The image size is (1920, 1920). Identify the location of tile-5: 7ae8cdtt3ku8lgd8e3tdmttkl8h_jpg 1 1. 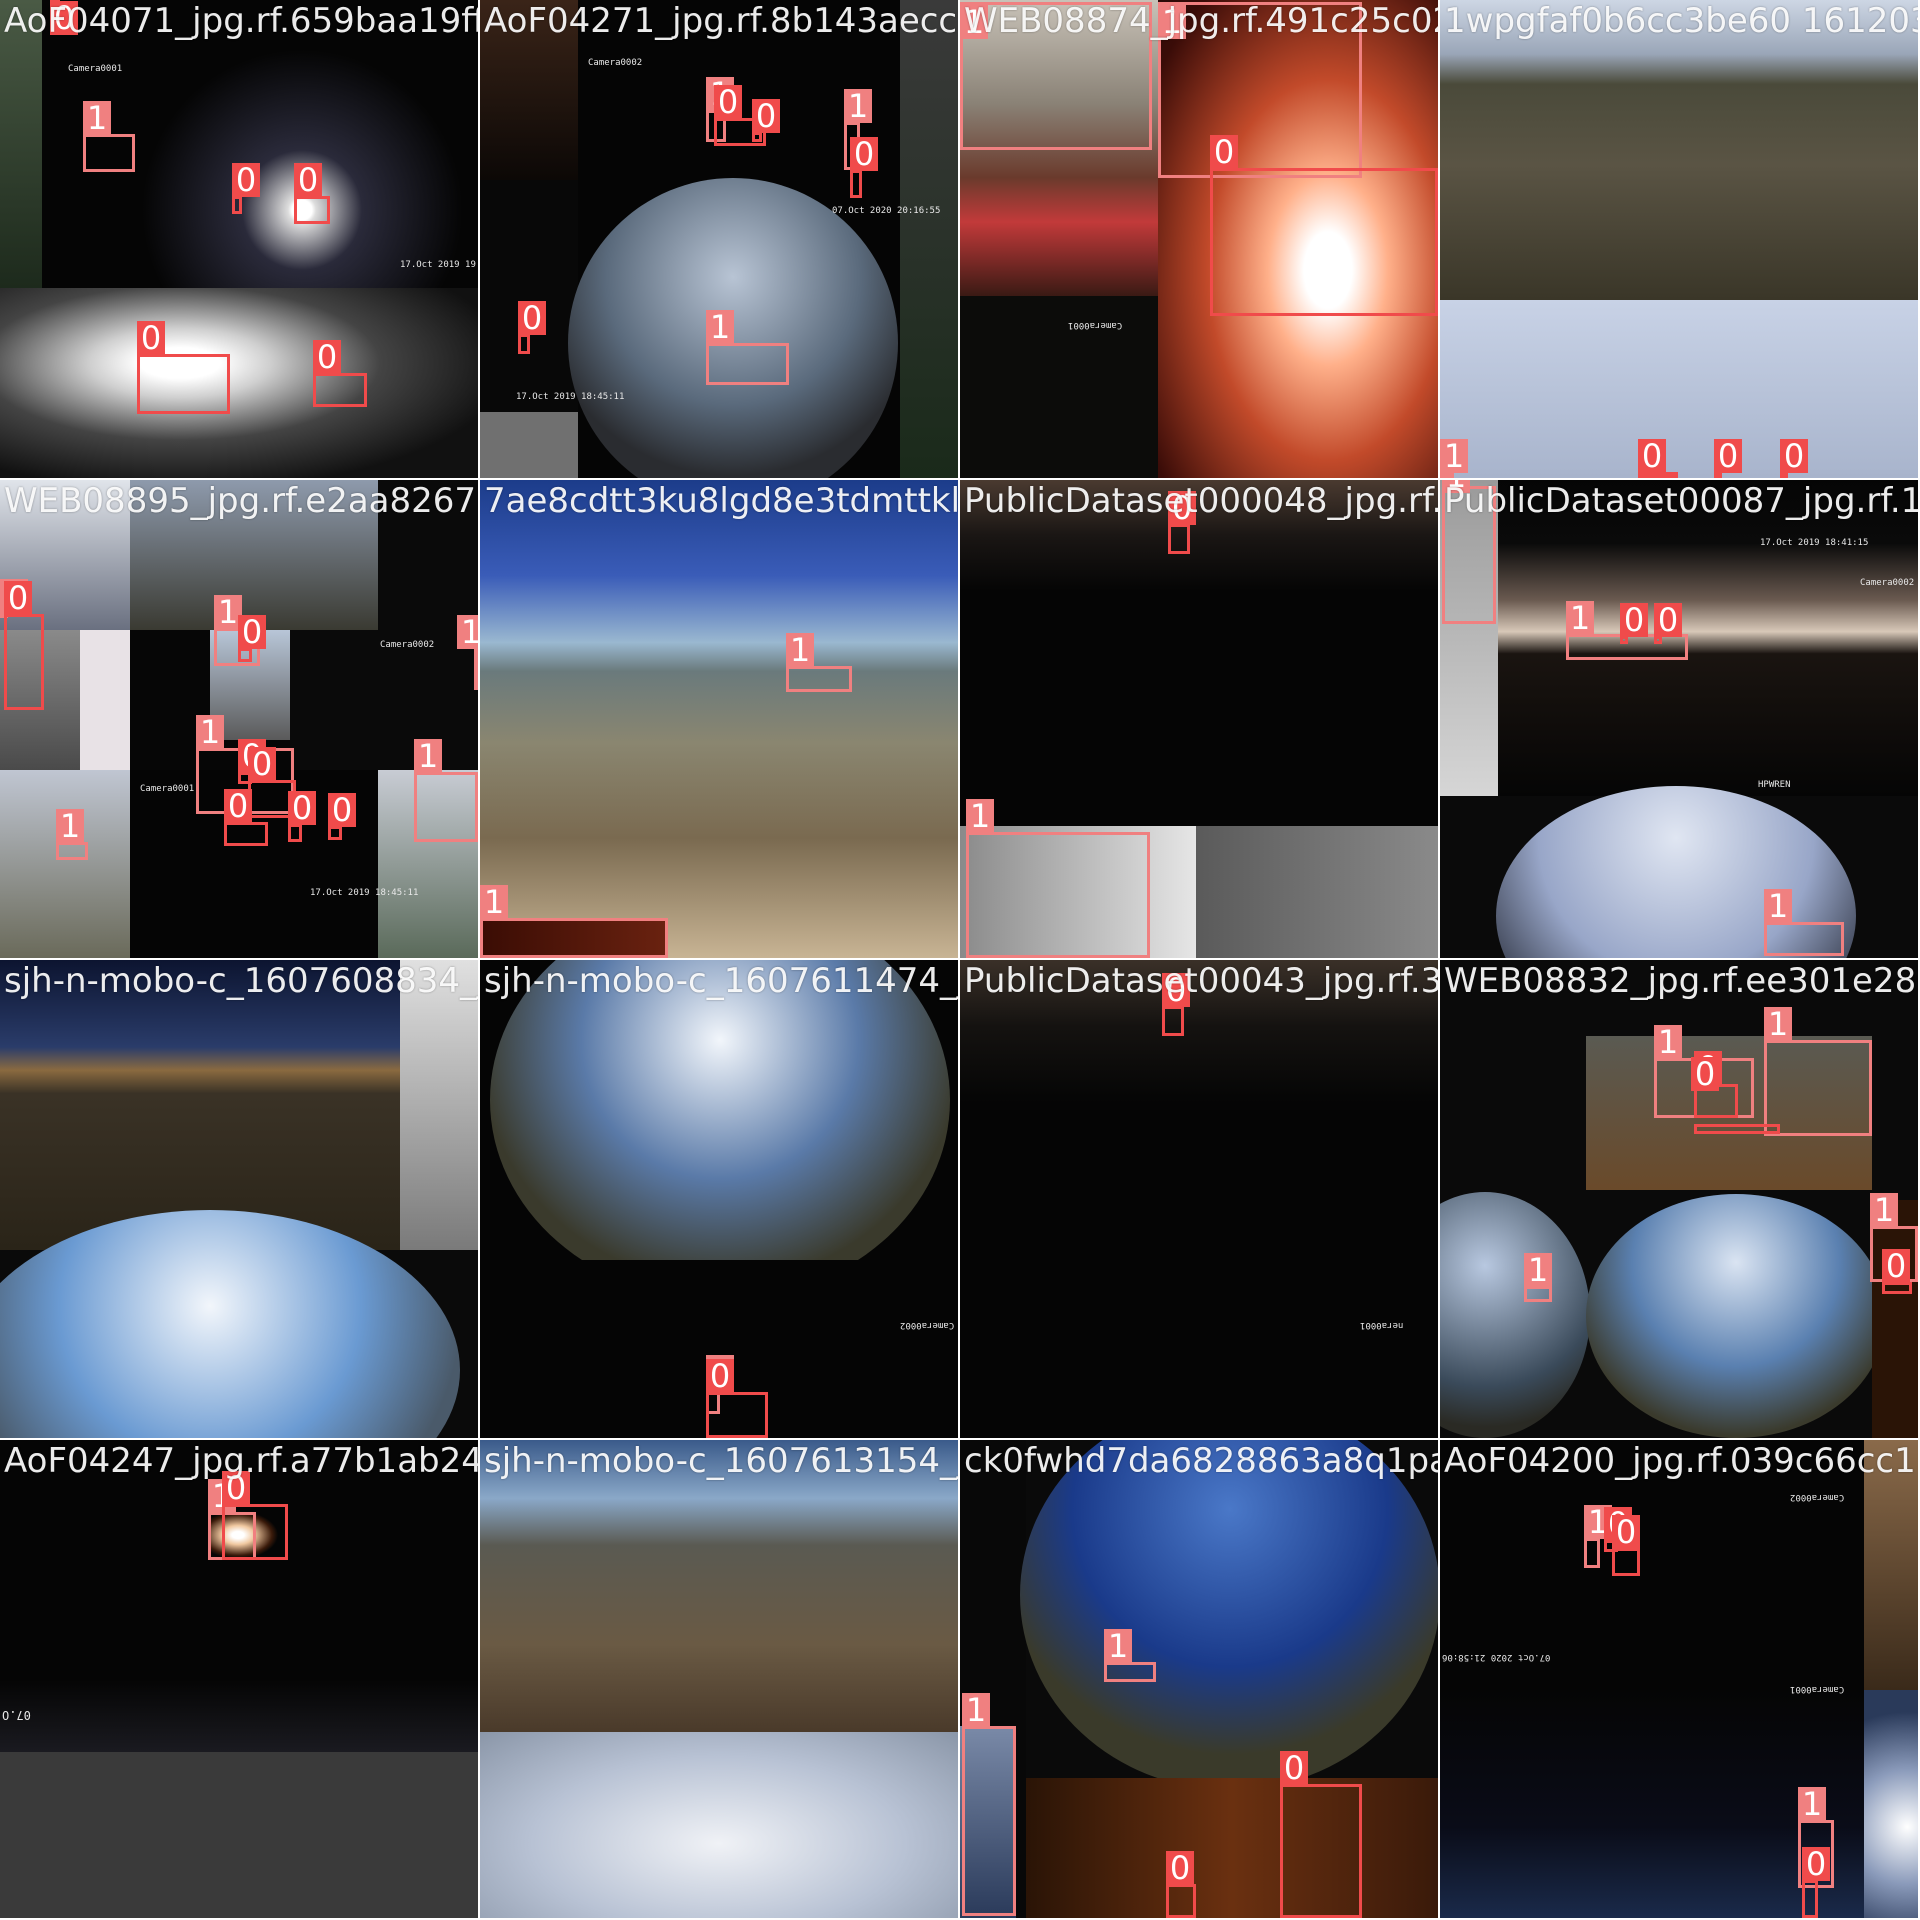
(719, 719).